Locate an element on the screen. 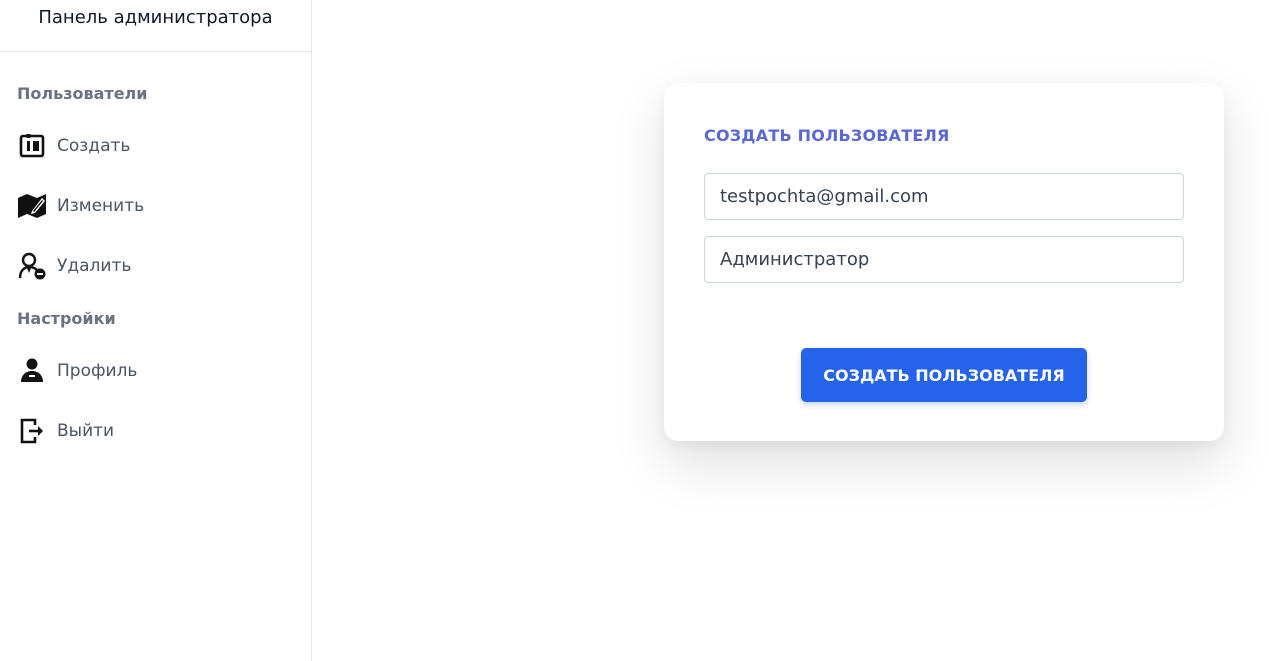 The width and height of the screenshot is (1269, 661). edit-icon is located at coordinates (32, 206).